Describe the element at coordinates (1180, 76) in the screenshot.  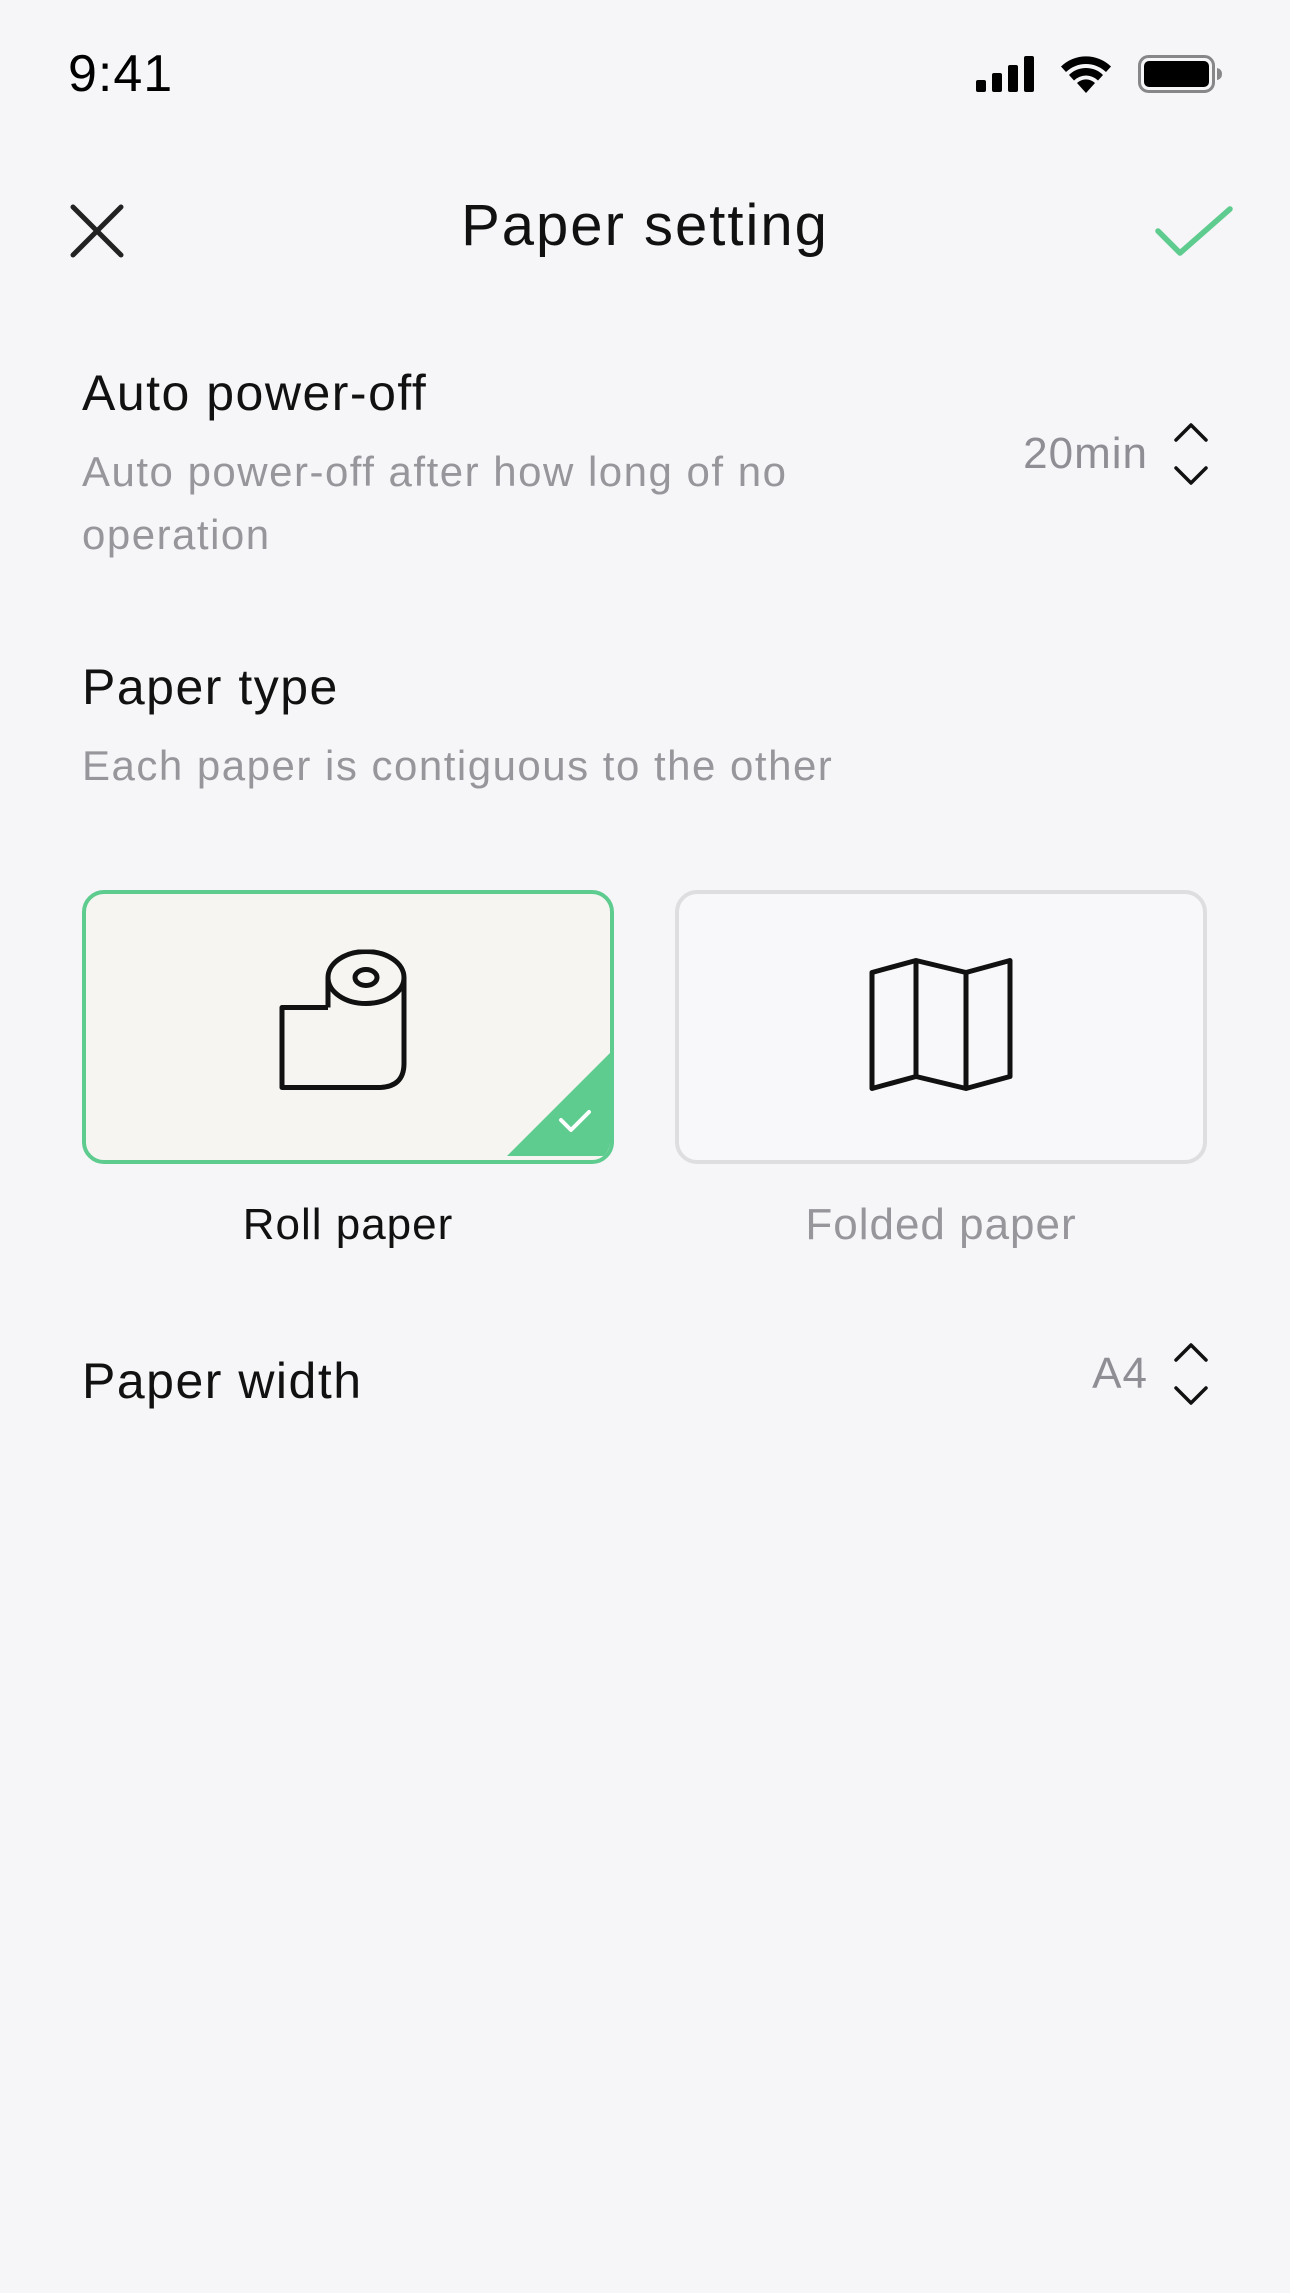
I see `battery-icon` at that location.